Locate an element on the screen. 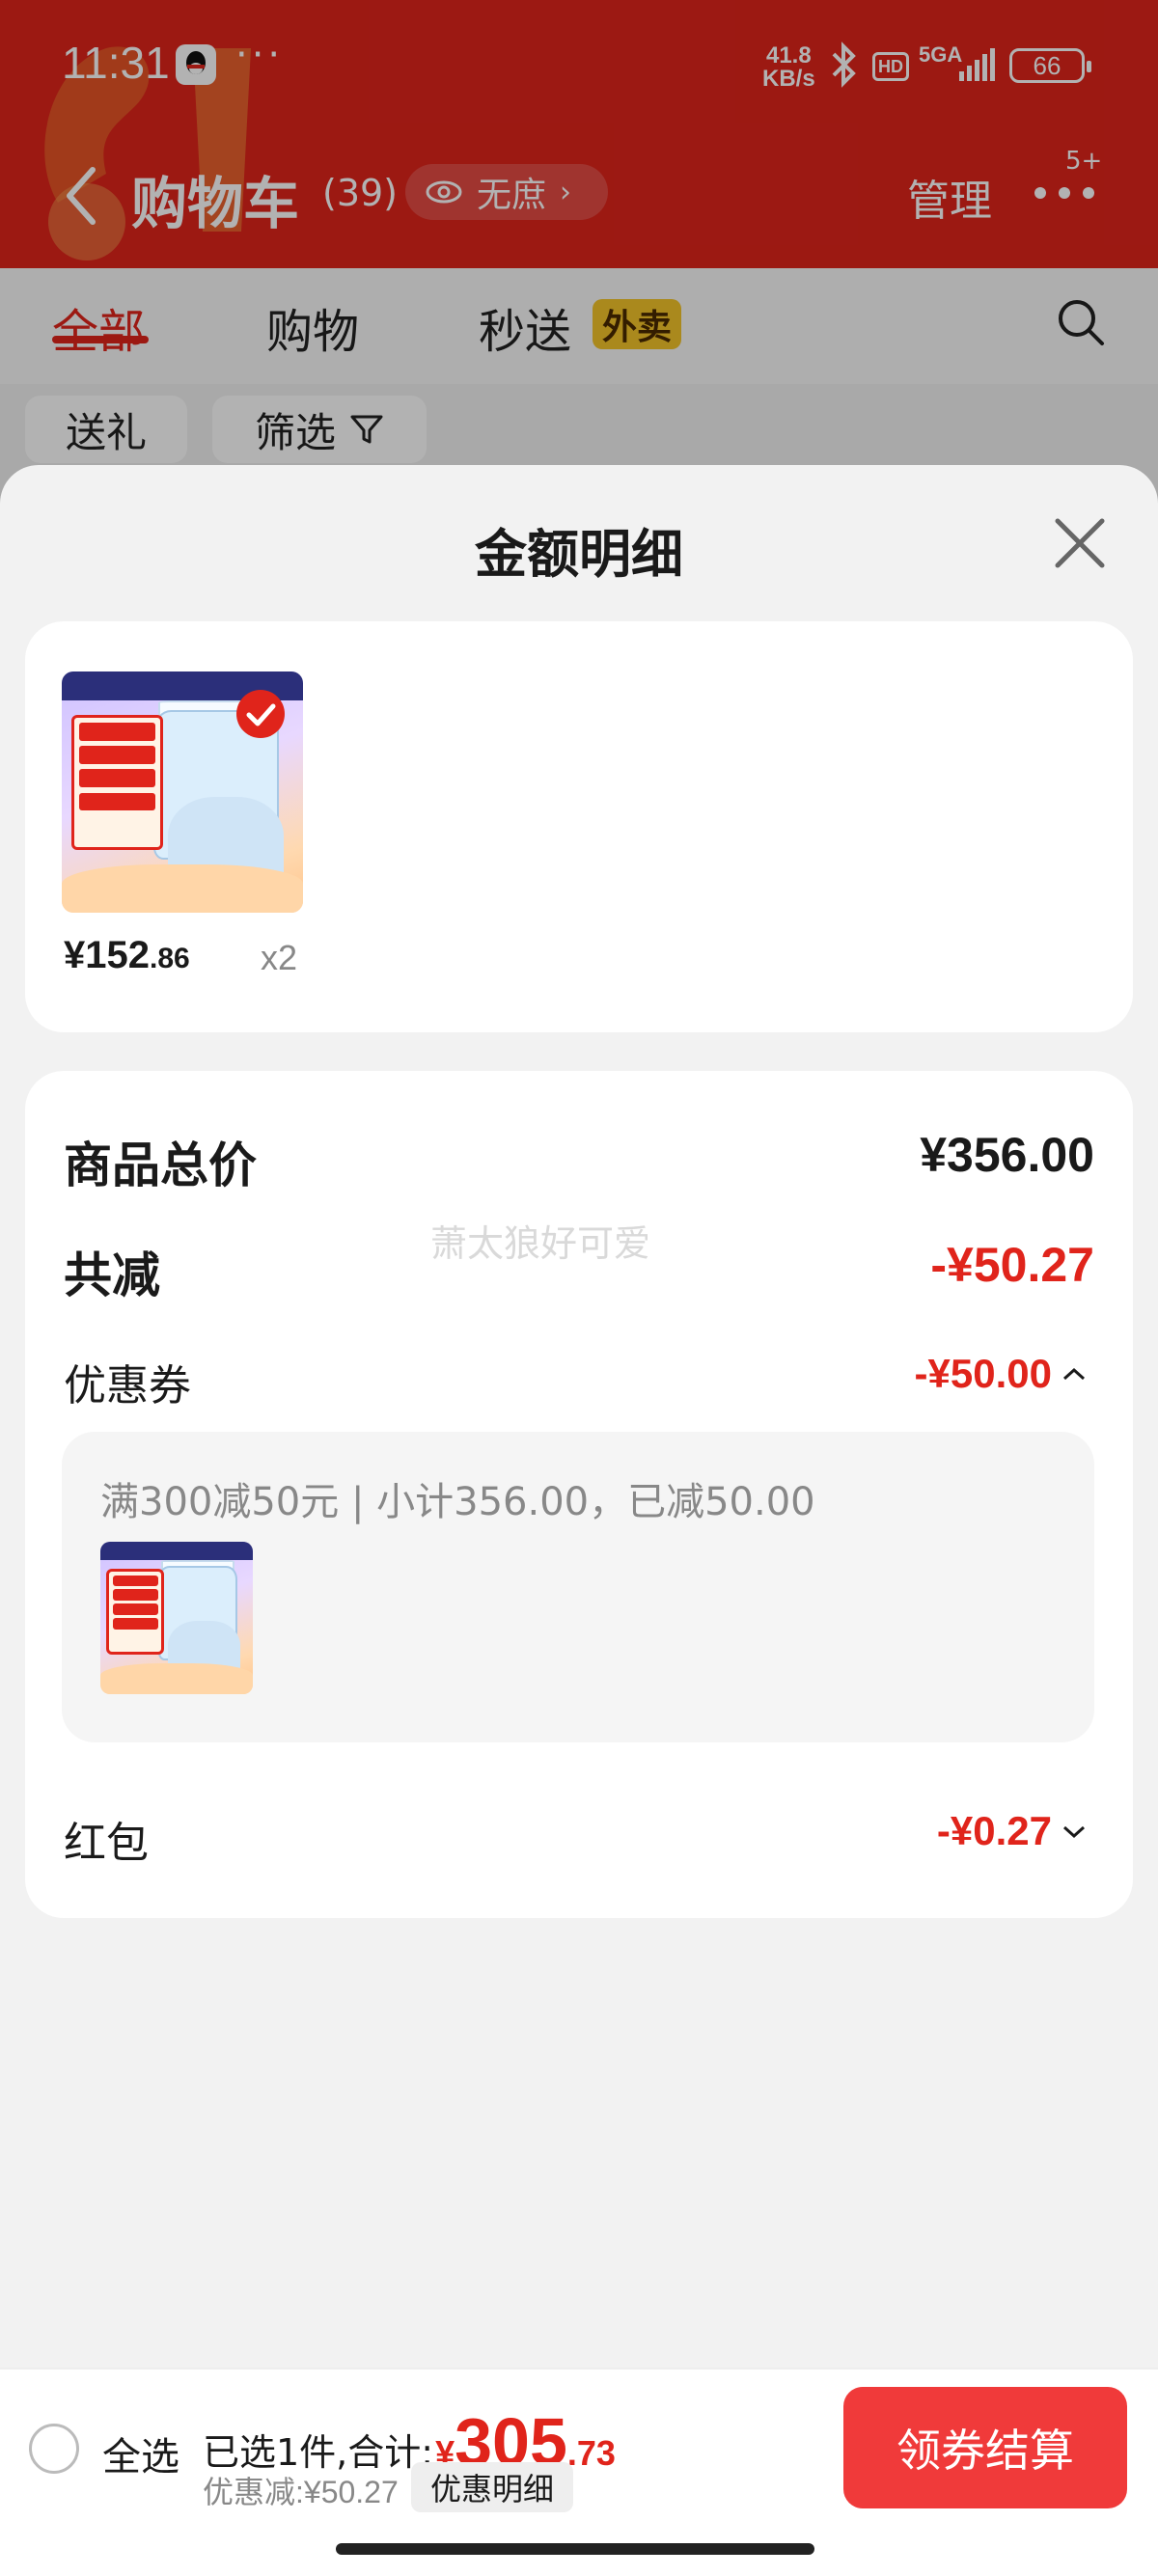  home-indicator is located at coordinates (575, 2549).